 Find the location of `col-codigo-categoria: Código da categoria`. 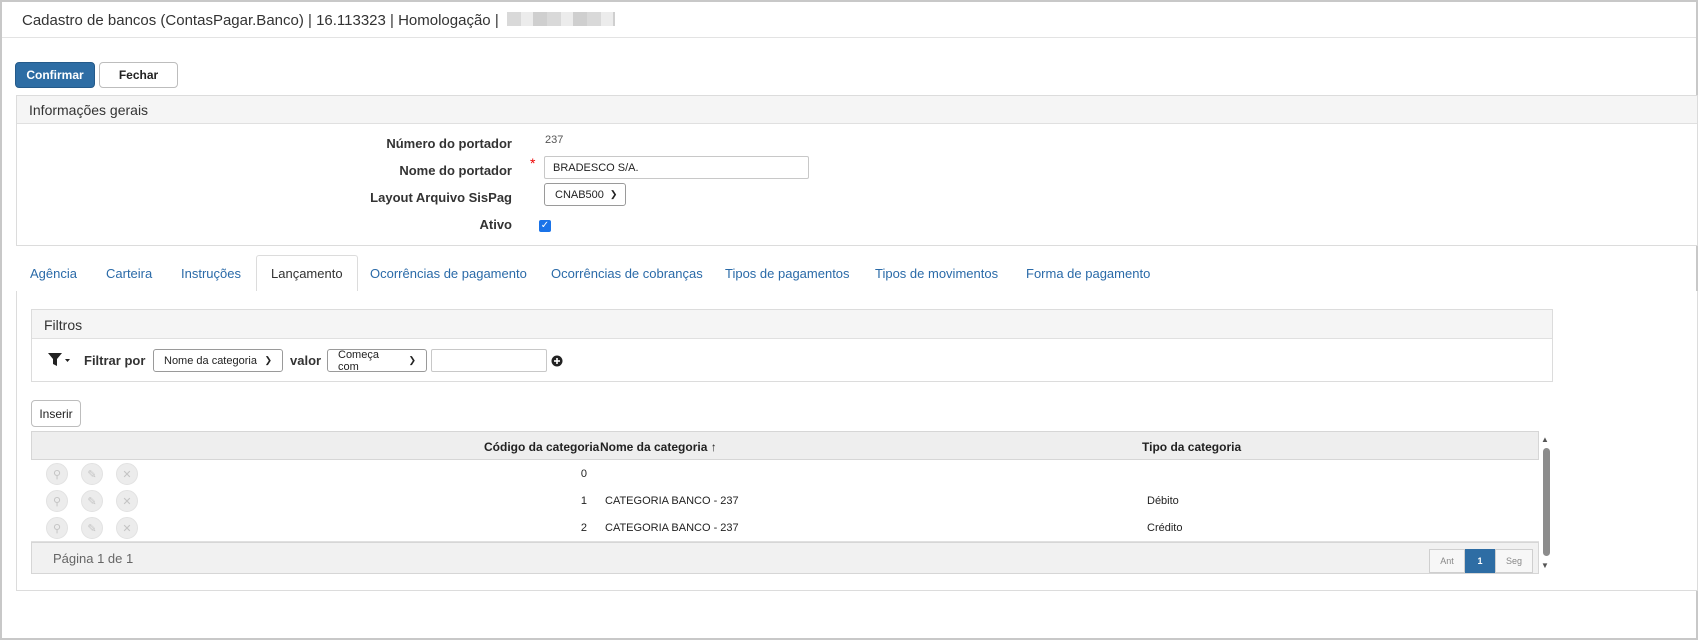

col-codigo-categoria: Código da categoria is located at coordinates (541, 447).